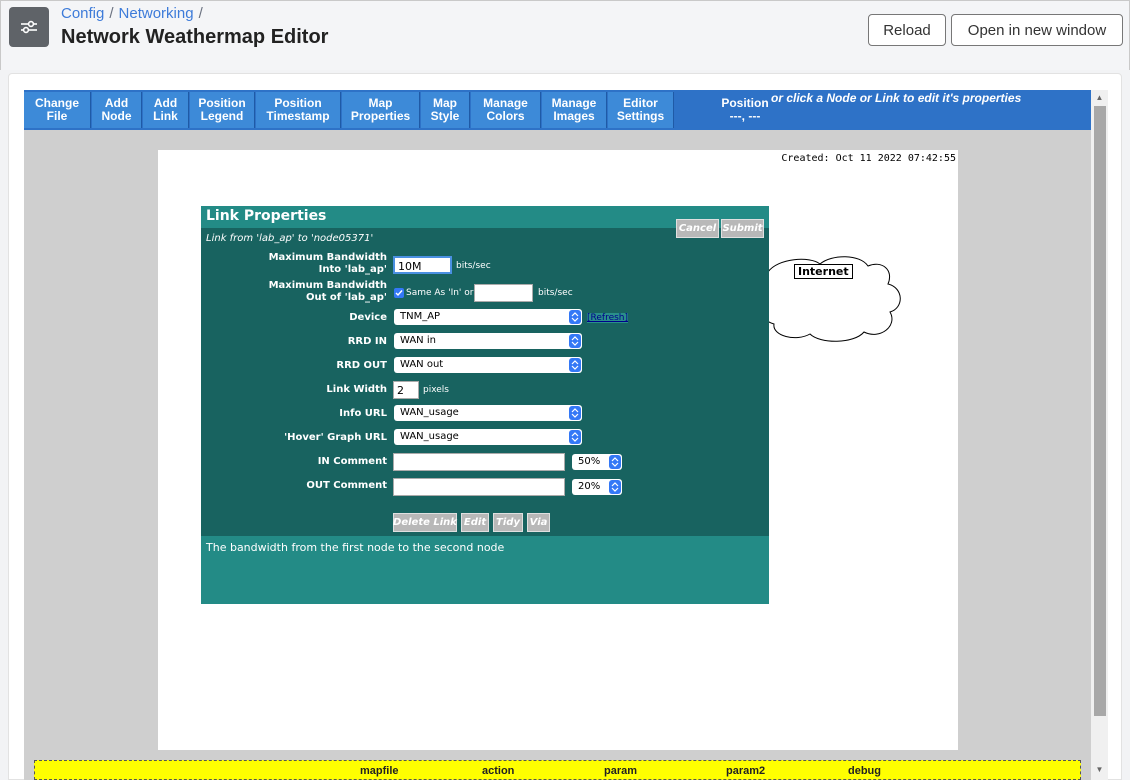 Image resolution: width=1130 pixels, height=780 pixels. What do you see at coordinates (488, 413) in the screenshot?
I see `info-url-select: WAN_usage` at bounding box center [488, 413].